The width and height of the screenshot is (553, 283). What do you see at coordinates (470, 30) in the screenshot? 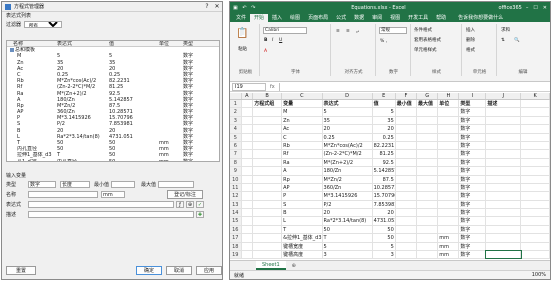
I see `insert-cells-button: 插入` at bounding box center [470, 30].